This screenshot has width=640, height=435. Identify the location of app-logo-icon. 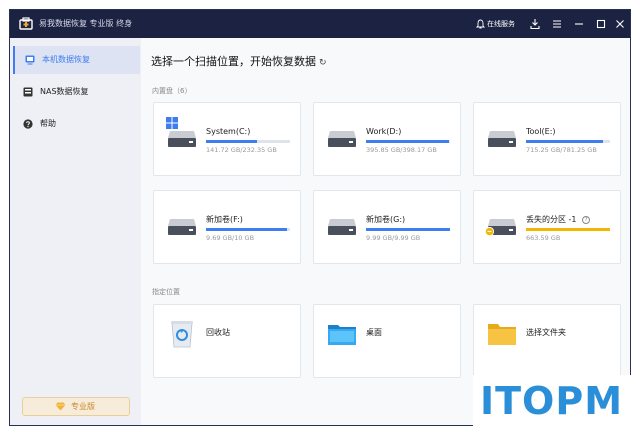
(26, 23).